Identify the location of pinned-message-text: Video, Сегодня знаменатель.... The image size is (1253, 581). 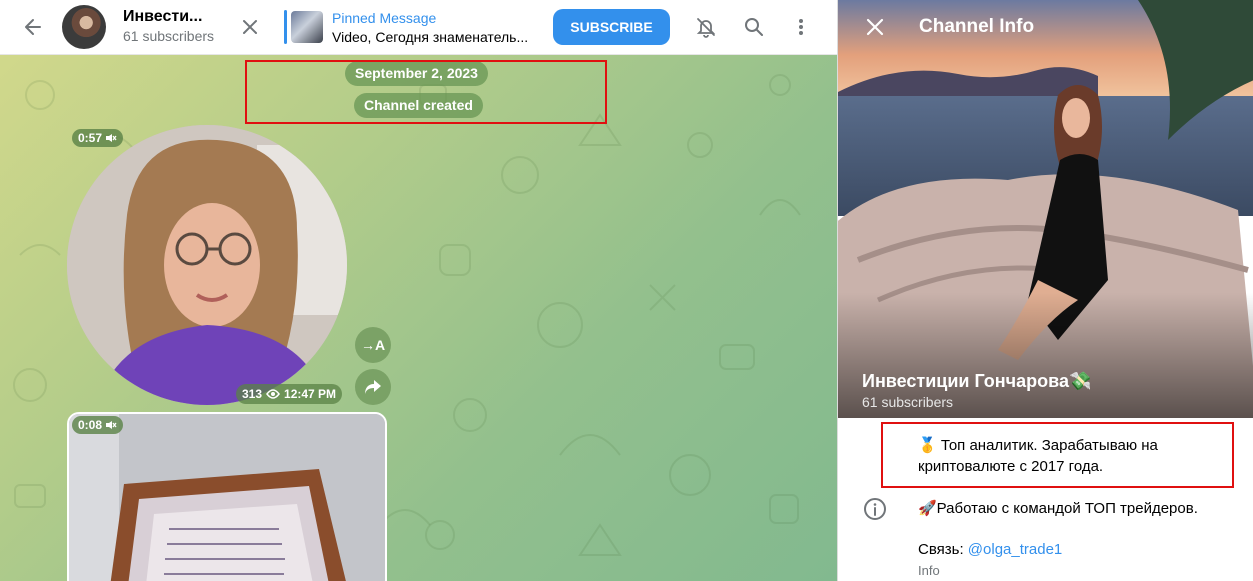
(430, 37).